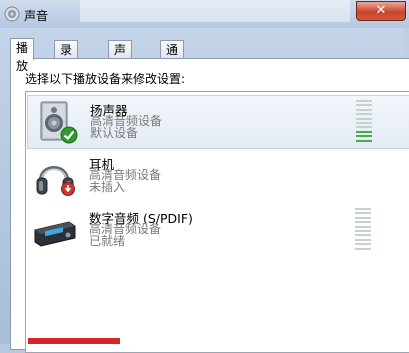 The height and width of the screenshot is (353, 409). Describe the element at coordinates (120, 57) in the screenshot. I see `tab-sounds: 声音` at that location.